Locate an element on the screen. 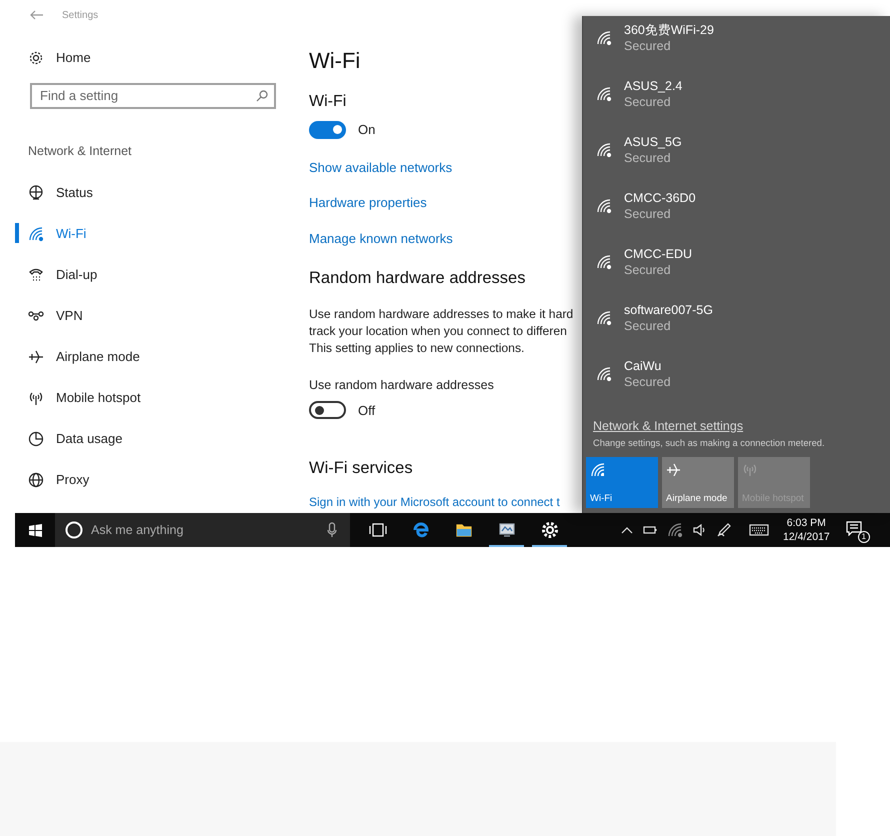 This screenshot has width=890, height=836. description-text: This setting applies to new connections. is located at coordinates (416, 348).